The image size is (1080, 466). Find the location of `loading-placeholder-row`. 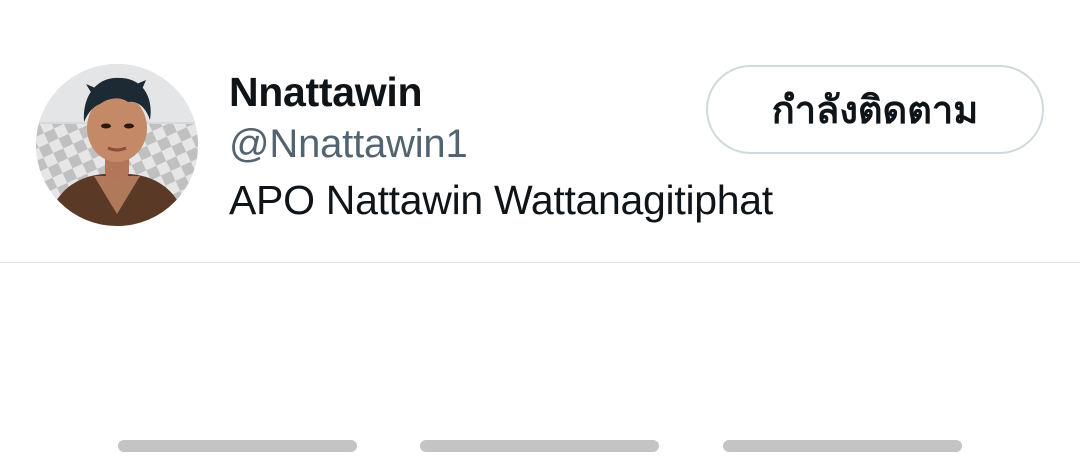

loading-placeholder-row is located at coordinates (540, 446).